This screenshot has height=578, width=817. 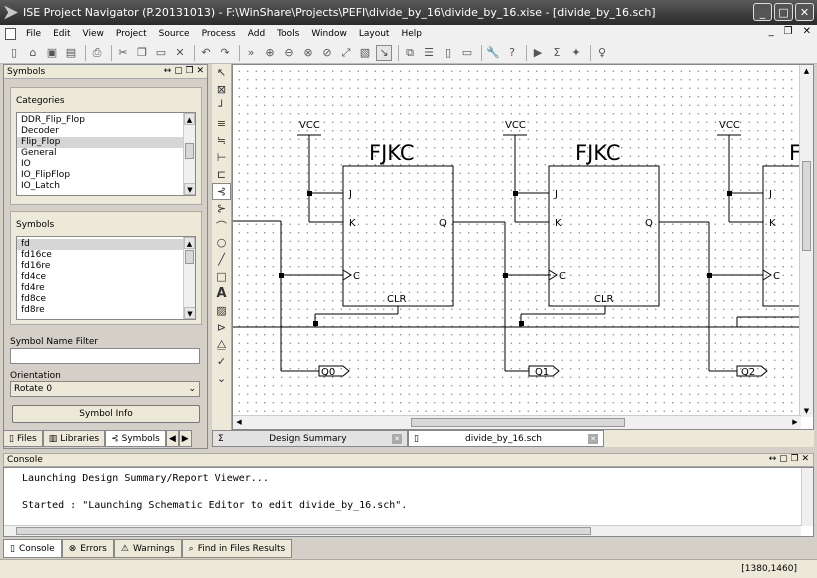 What do you see at coordinates (142, 53) in the screenshot?
I see `copy-icon: ❐` at bounding box center [142, 53].